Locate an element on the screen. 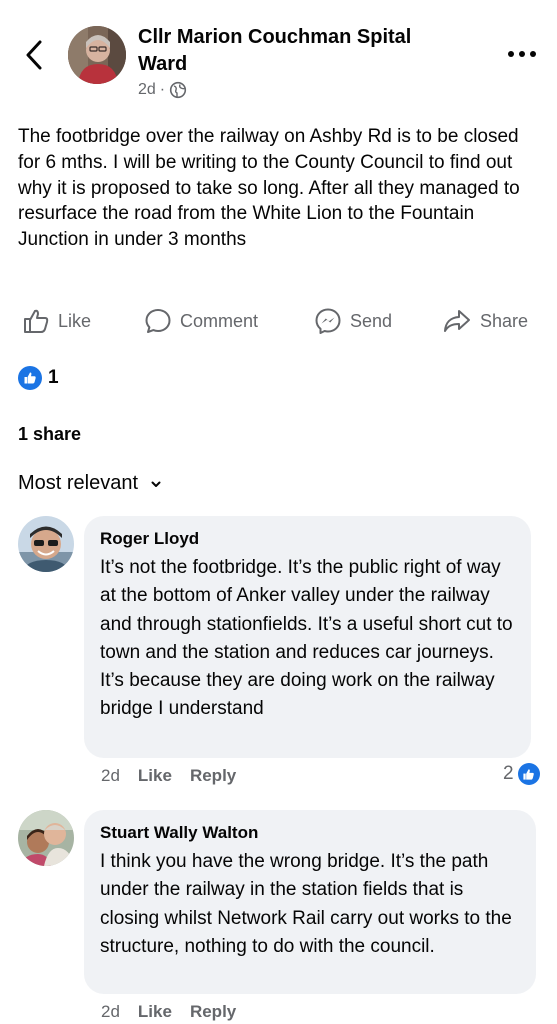  author-name: Cllr Marion Couchman Spital Ward is located at coordinates (298, 51).